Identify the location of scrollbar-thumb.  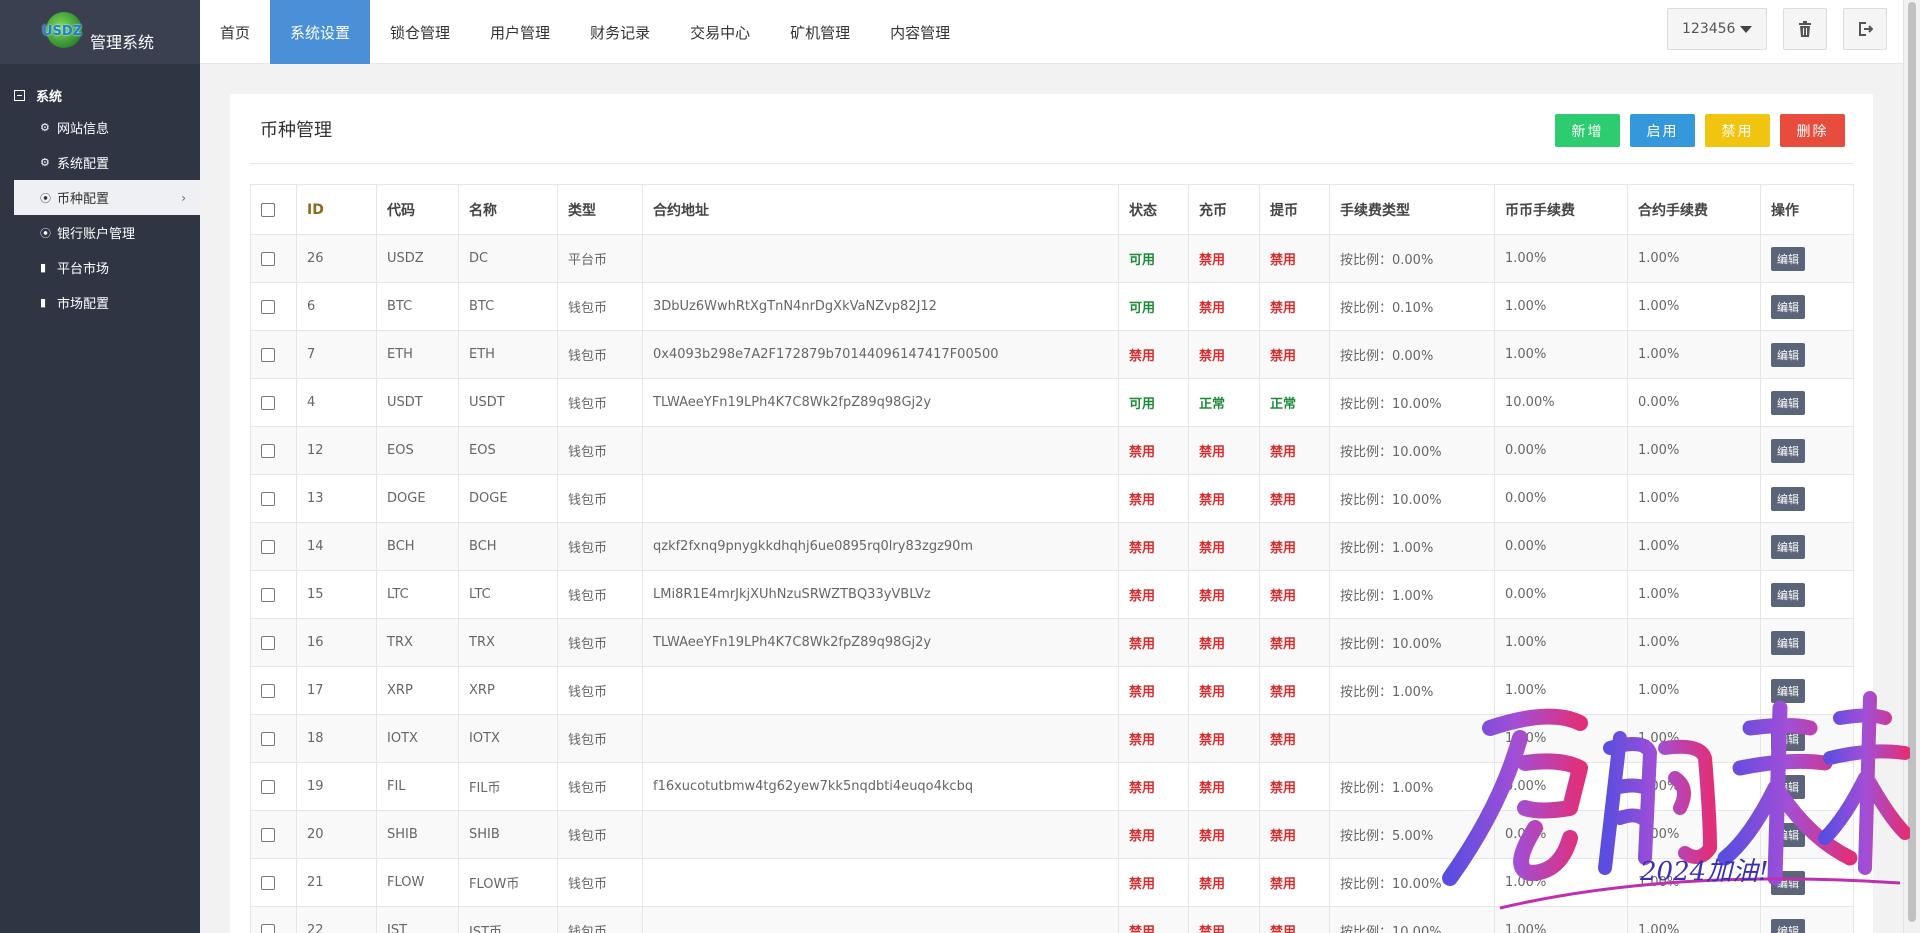
(1912, 462).